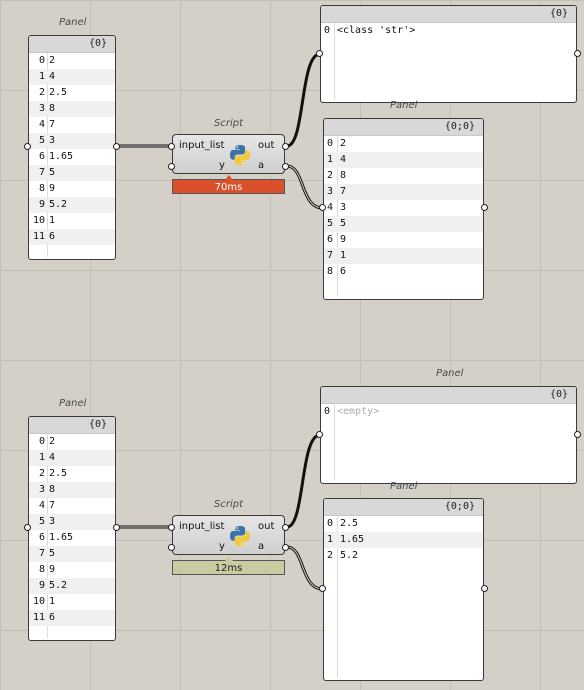 The width and height of the screenshot is (584, 690). Describe the element at coordinates (403, 589) in the screenshot. I see `bottom-a-panel: {0;0} 0 2.5 1 1.65 2 5.2` at that location.